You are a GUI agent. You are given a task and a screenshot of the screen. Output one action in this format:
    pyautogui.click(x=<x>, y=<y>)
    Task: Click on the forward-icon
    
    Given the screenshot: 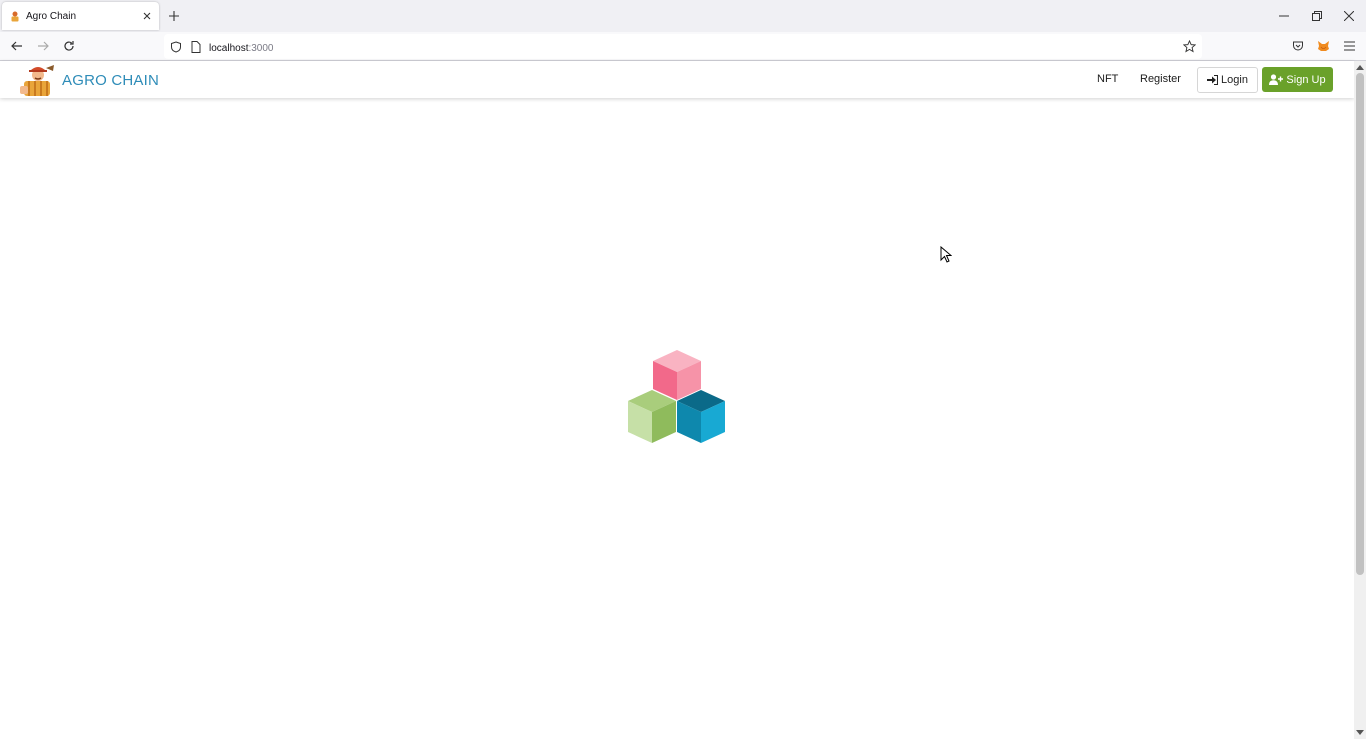 What is the action you would take?
    pyautogui.click(x=43, y=46)
    